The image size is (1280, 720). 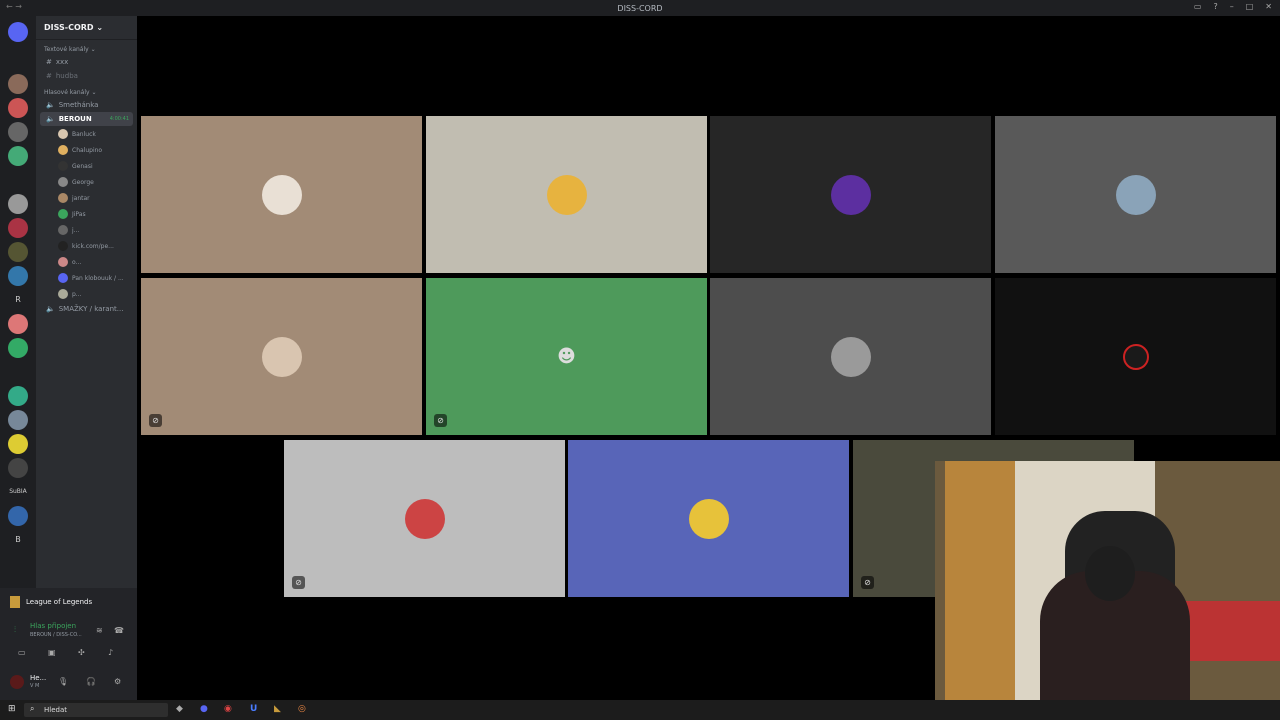 What do you see at coordinates (51, 602) in the screenshot?
I see `activity-status: League of Legends` at bounding box center [51, 602].